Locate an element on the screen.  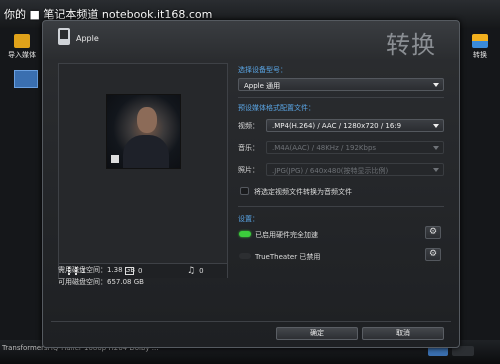
convert-icon is located at coordinates (480, 41).